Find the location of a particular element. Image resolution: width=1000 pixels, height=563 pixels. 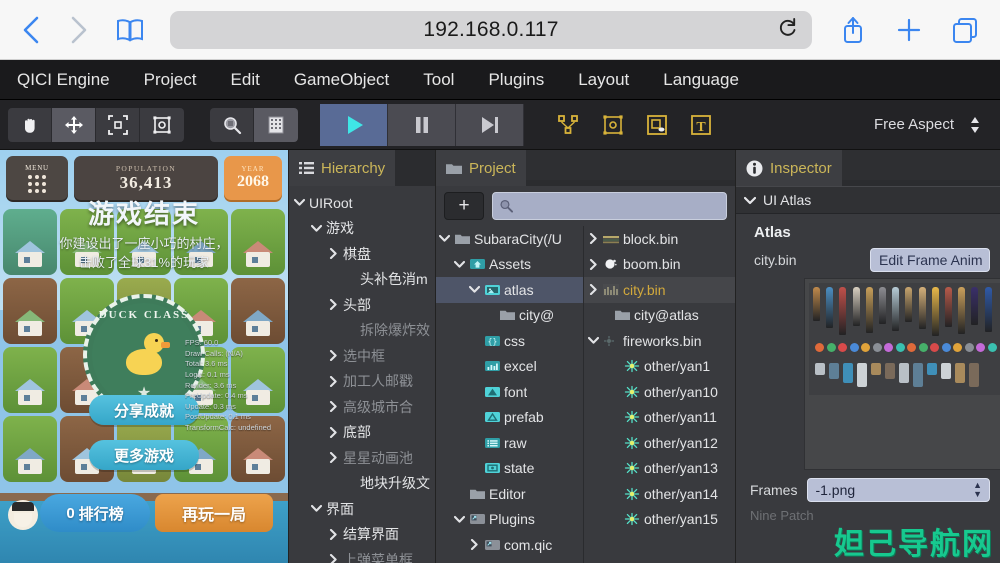

hierarchy-row: 星星动画池 is located at coordinates (362, 458).